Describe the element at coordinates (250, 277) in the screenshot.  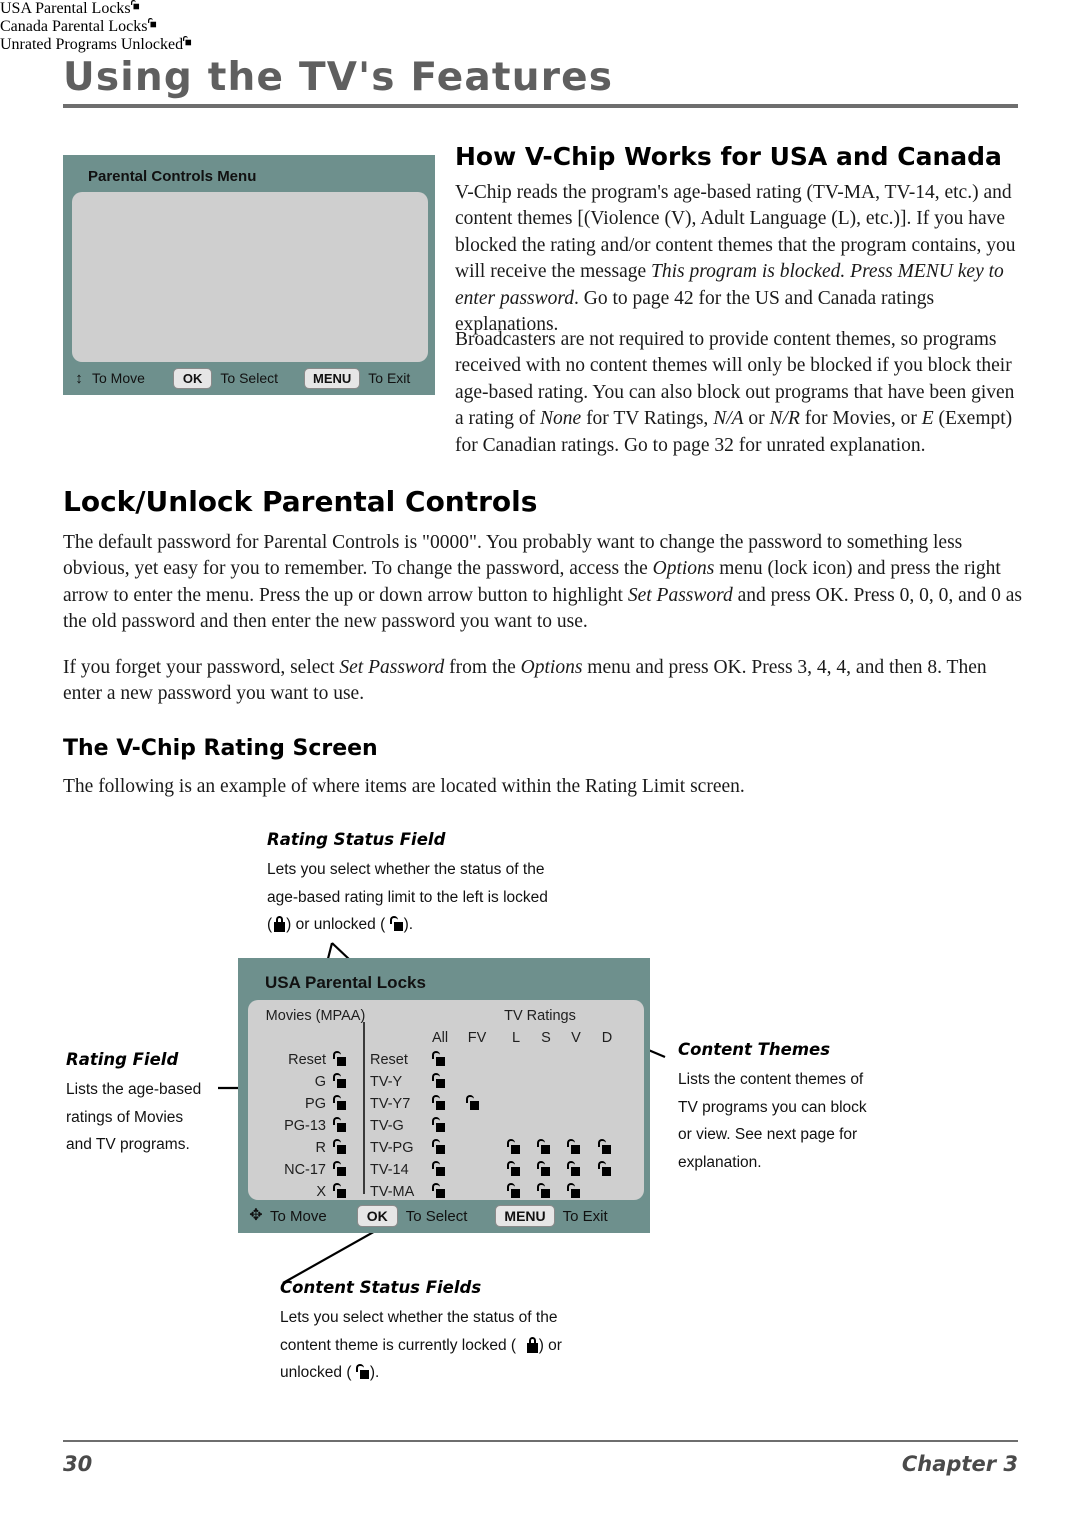
I see `parental-controls-menu-panel` at that location.